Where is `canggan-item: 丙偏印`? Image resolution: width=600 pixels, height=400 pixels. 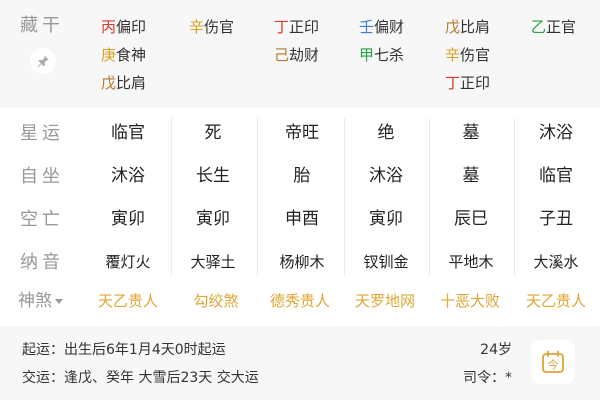
canggan-item: 丙偏印 is located at coordinates (123, 27).